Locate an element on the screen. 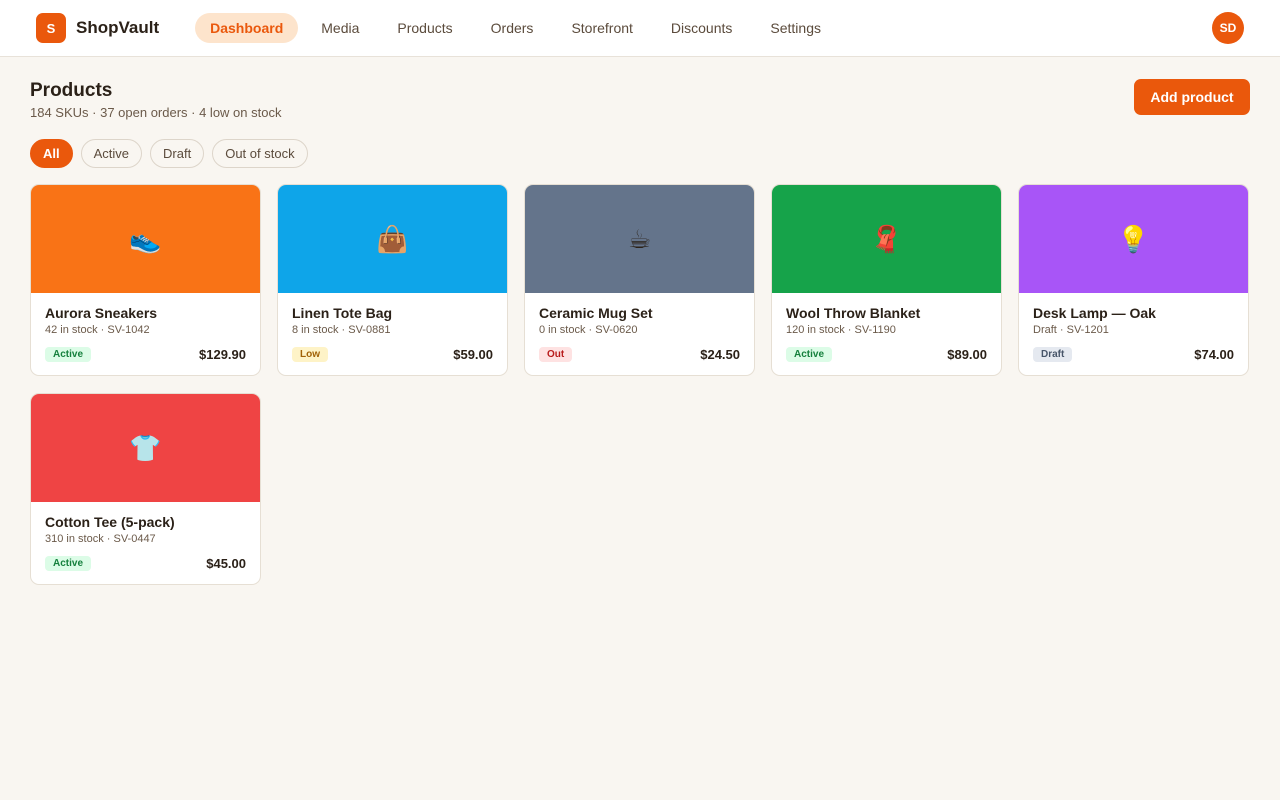  filter-chips: All Active Draft Out of stock is located at coordinates (640, 153).